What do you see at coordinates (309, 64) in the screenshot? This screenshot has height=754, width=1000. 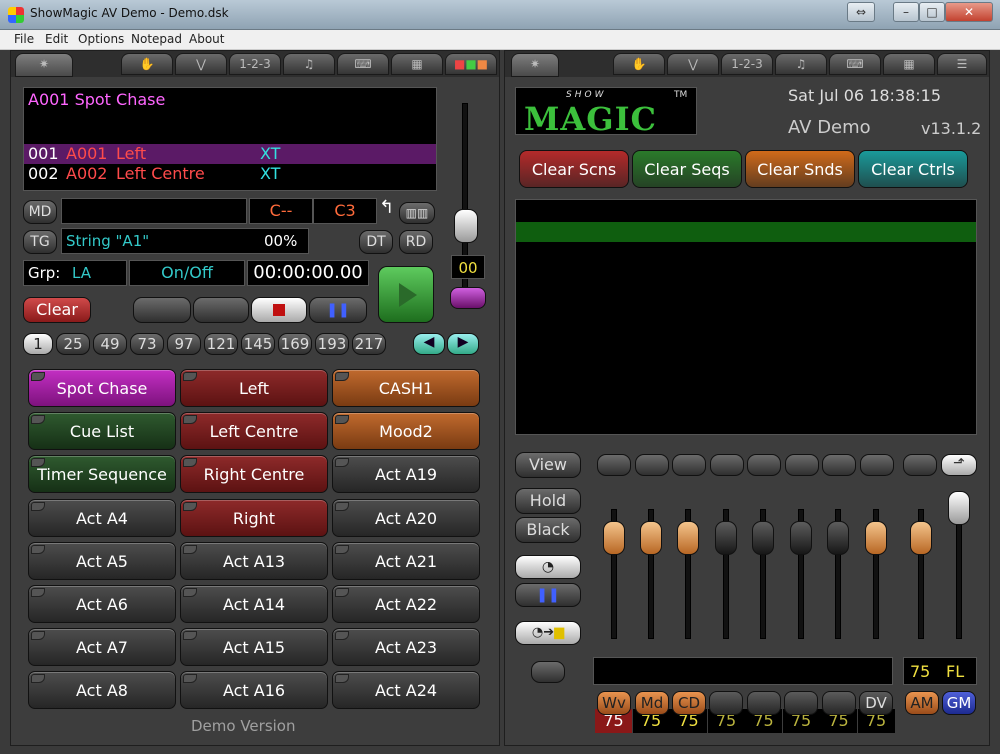 I see `tab-music: ♫` at bounding box center [309, 64].